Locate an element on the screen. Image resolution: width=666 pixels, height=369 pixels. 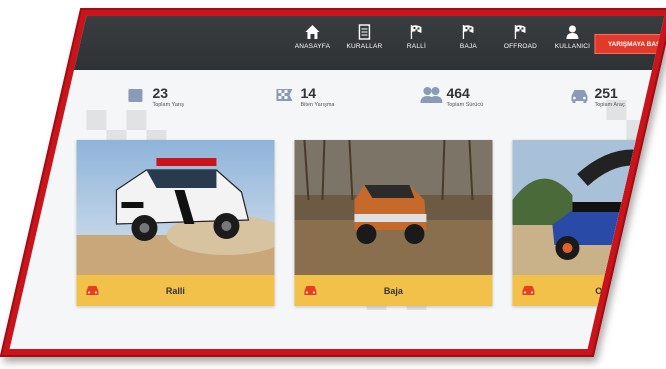
baja-photo is located at coordinates (393, 207).